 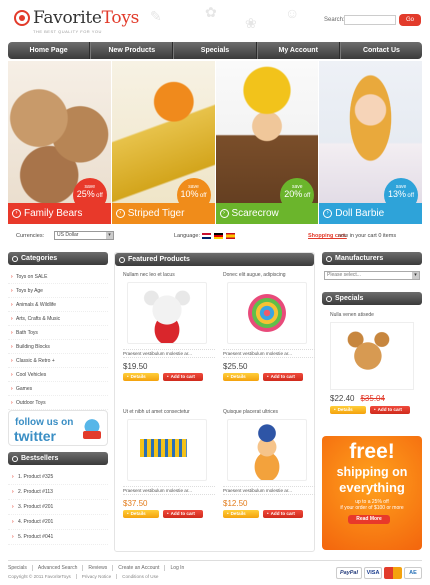 I want to click on footer-link: Create an Account, so click(x=139, y=568).